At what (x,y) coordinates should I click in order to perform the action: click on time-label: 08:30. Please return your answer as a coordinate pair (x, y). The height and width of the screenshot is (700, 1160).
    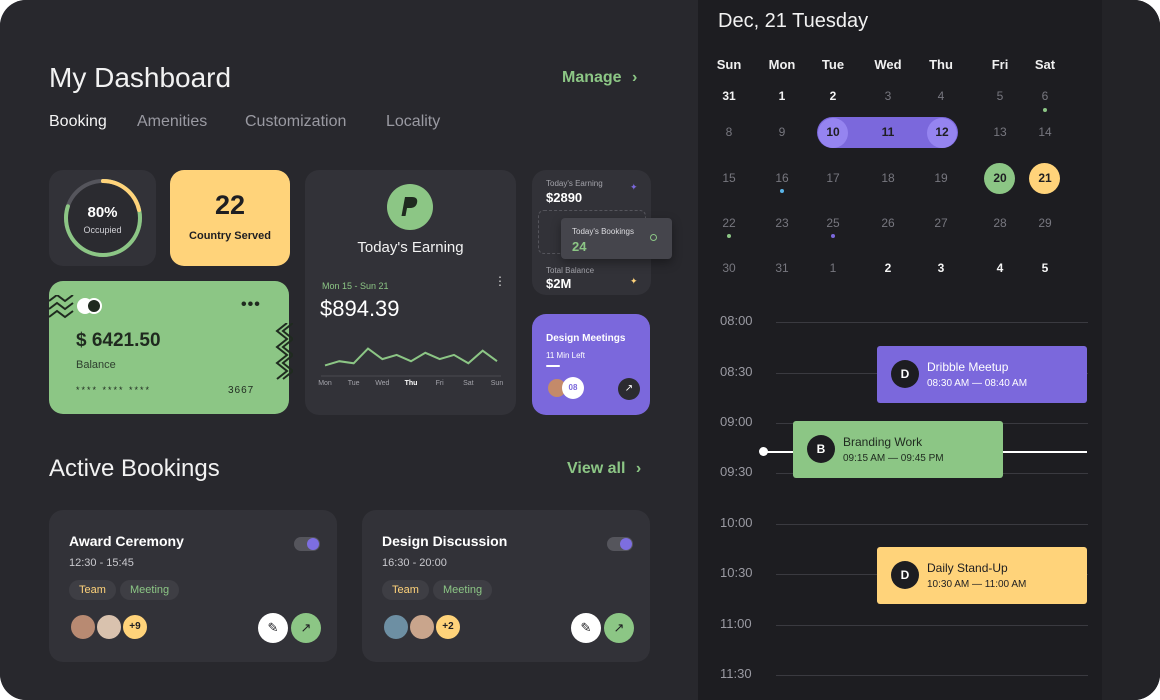
    Looking at the image, I should click on (736, 371).